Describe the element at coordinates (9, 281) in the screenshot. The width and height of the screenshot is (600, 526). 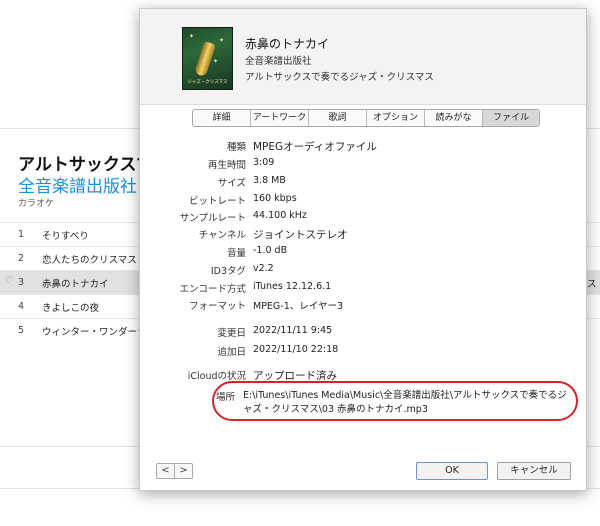
I see `heart-icon: ♡` at that location.